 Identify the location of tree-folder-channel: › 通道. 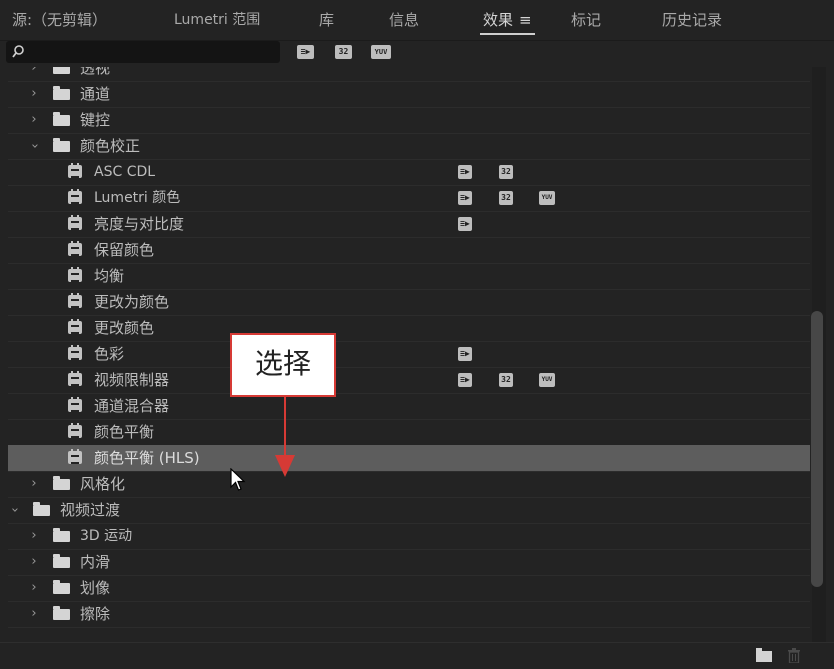
(409, 94).